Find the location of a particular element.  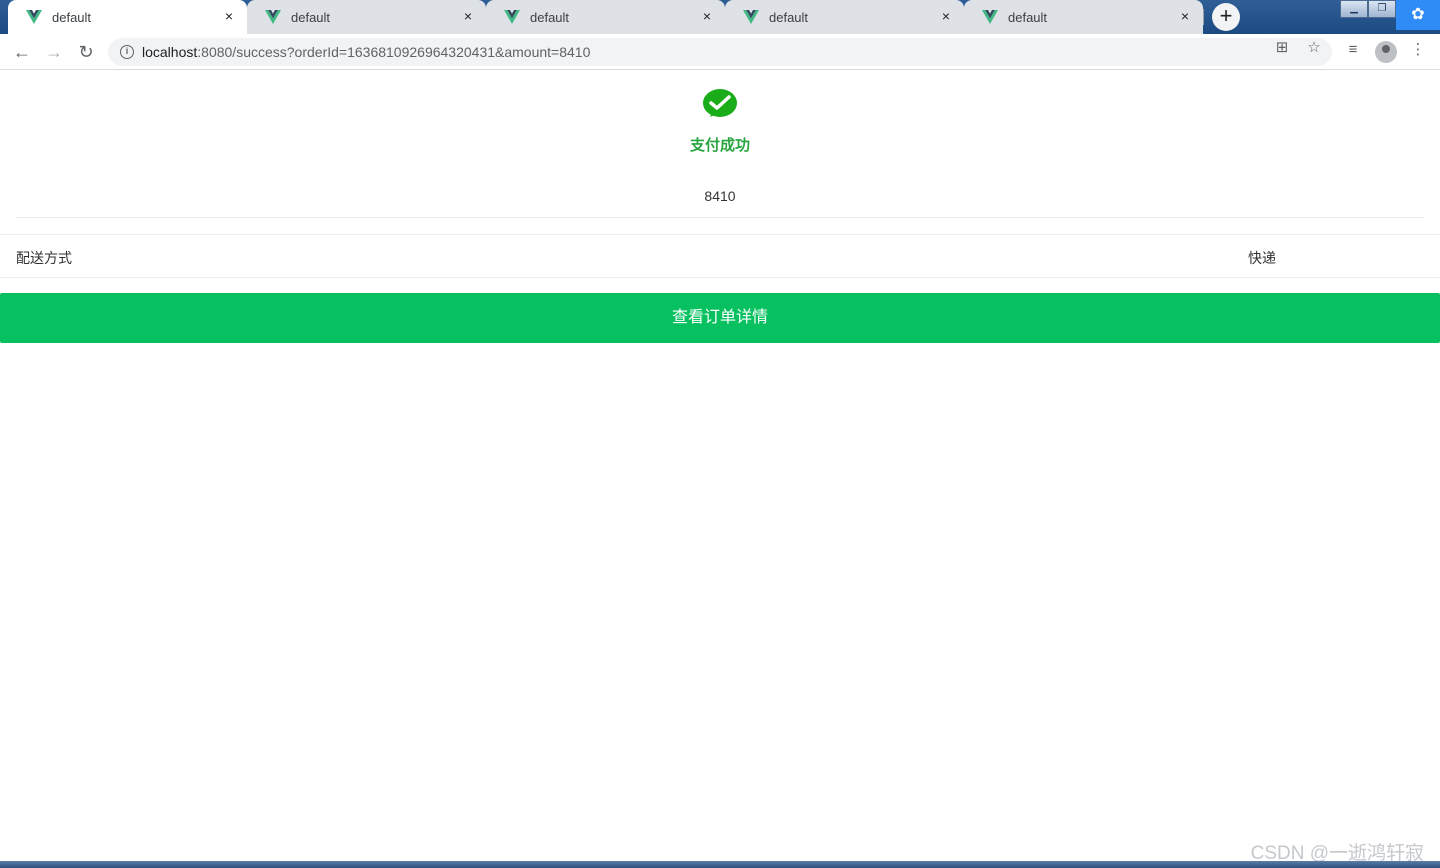

reload-icon: ↻ is located at coordinates (86, 52).